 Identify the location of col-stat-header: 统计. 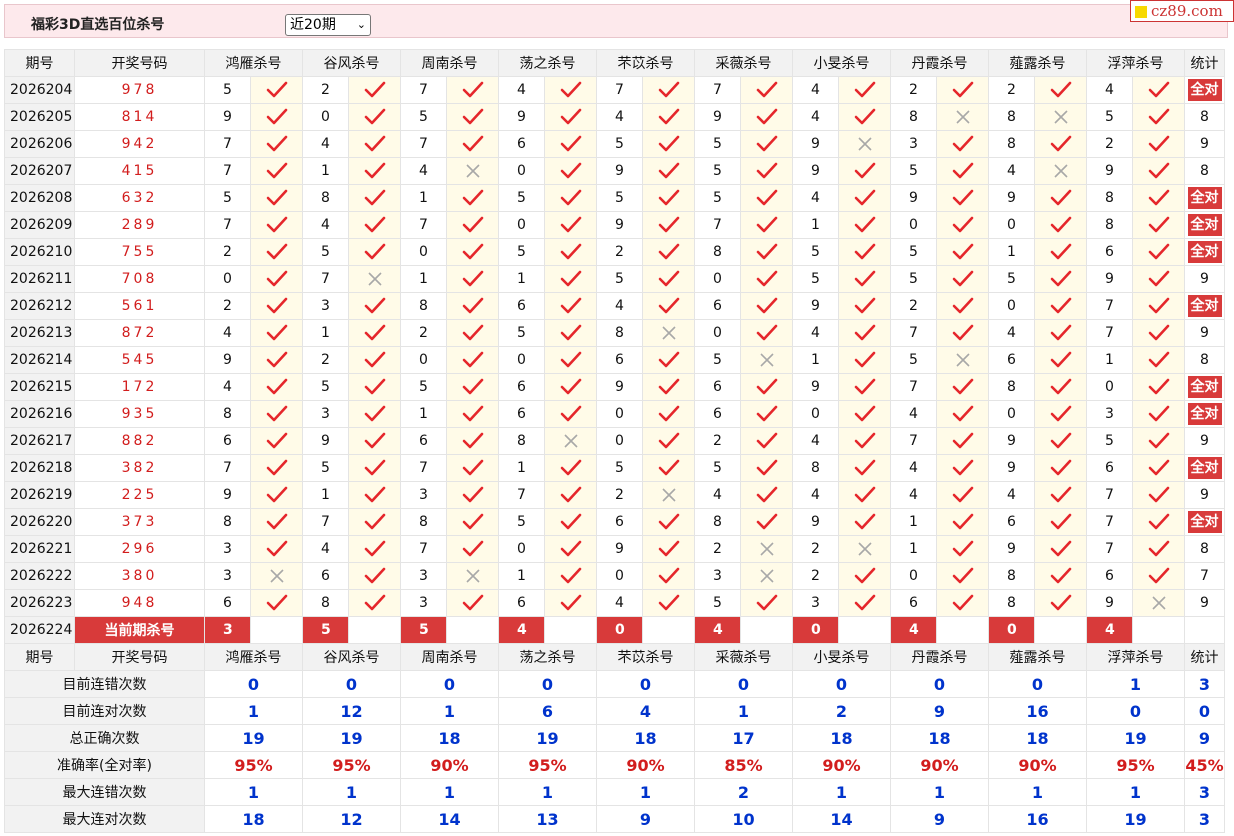
(1204, 657).